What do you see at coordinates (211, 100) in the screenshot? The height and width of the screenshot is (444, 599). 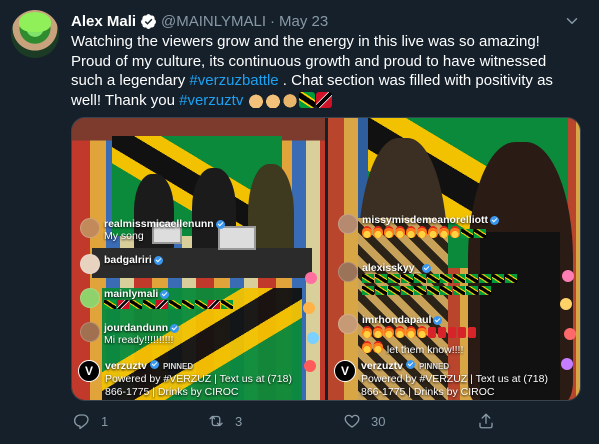 I see `hashtag-verzuztv: #verzuztv` at bounding box center [211, 100].